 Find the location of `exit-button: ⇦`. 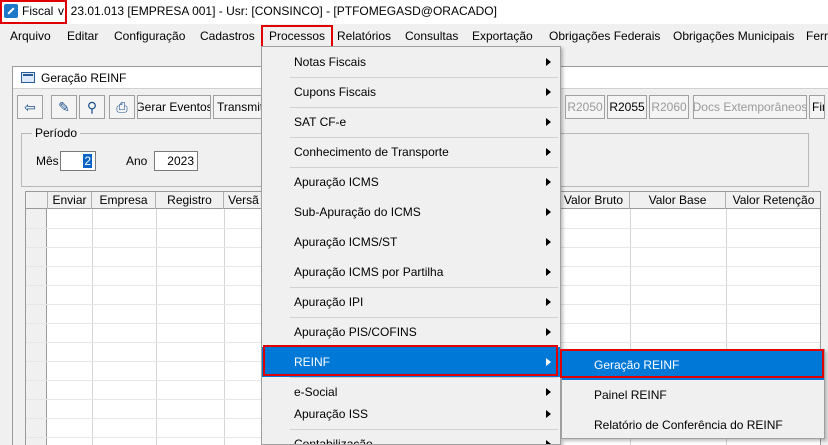

exit-button: ⇦ is located at coordinates (30, 107).